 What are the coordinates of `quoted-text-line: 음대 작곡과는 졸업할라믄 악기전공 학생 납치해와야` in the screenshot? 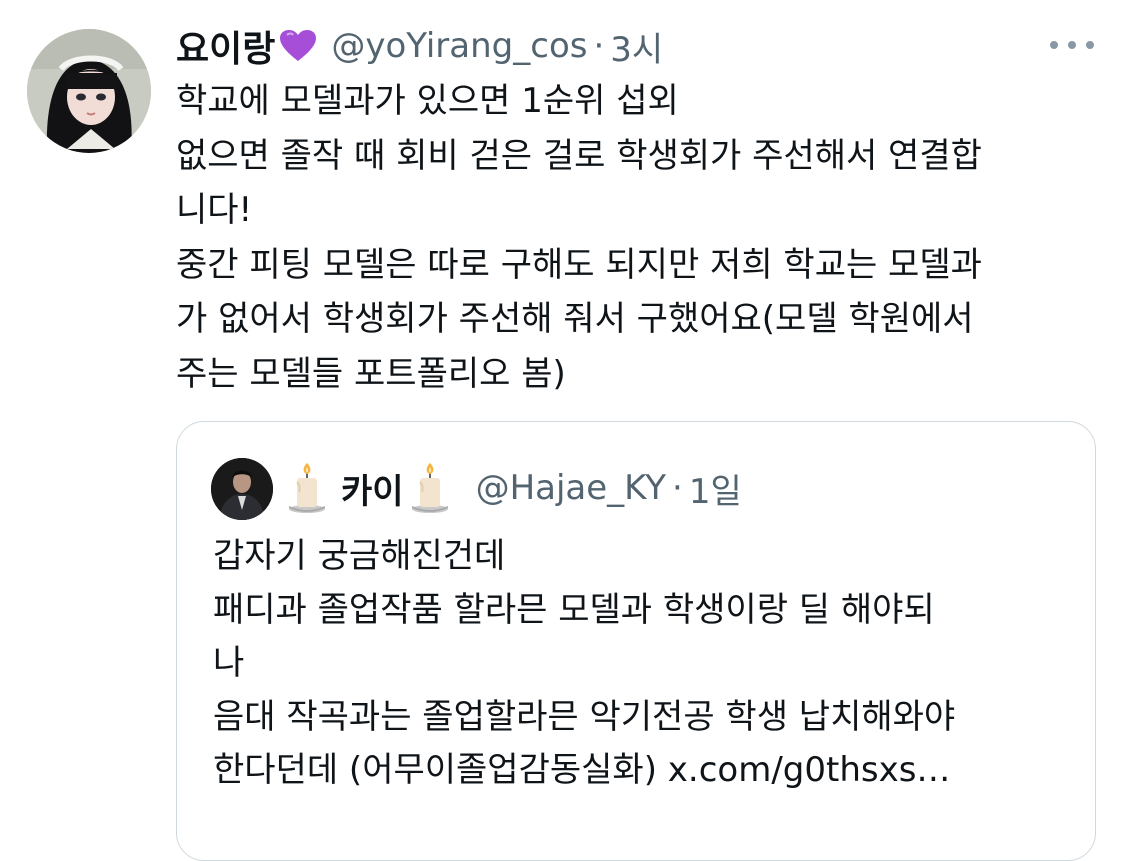 It's located at (584, 716).